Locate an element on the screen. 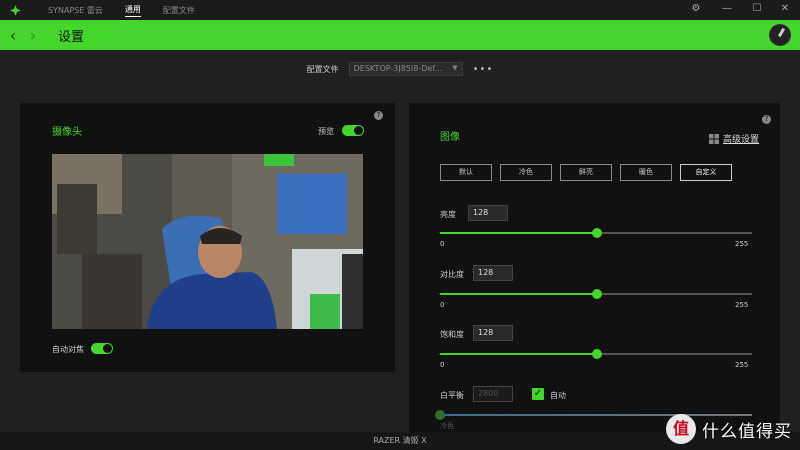 This screenshot has width=800, height=450. preset-vivid-button: 鲜亮 is located at coordinates (586, 172).